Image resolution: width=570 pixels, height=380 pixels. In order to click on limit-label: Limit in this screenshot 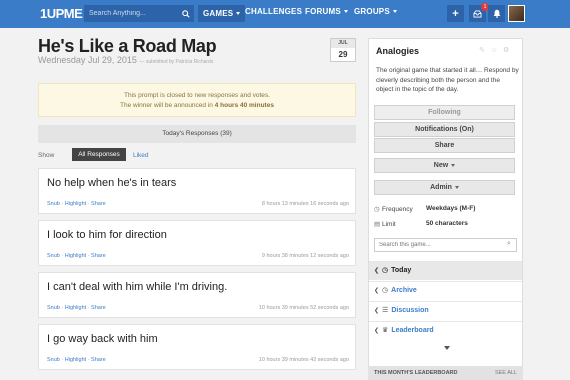, I will do `click(389, 224)`.